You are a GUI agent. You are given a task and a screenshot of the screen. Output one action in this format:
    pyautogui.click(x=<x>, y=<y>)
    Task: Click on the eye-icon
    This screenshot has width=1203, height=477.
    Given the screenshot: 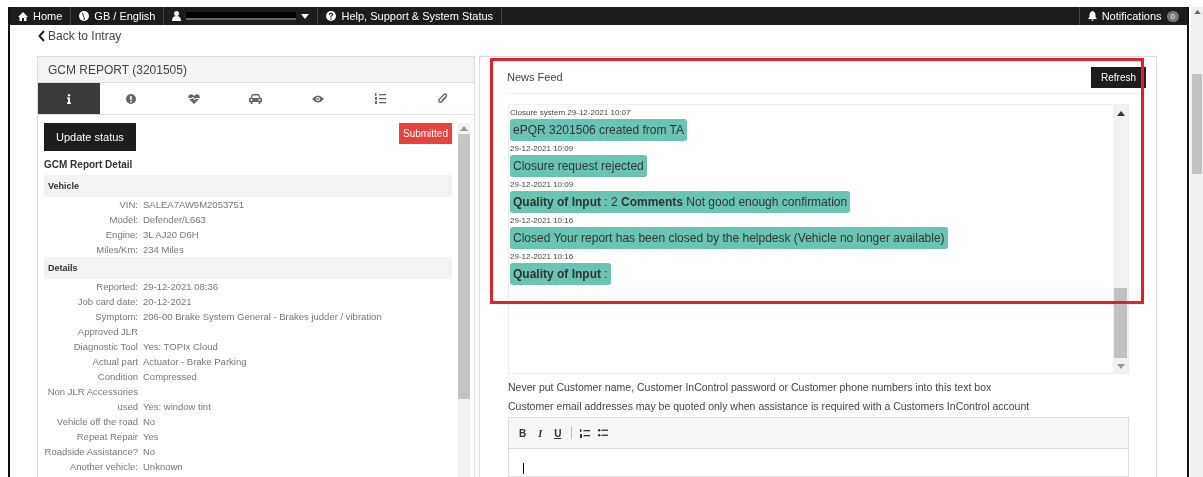 What is the action you would take?
    pyautogui.click(x=318, y=98)
    